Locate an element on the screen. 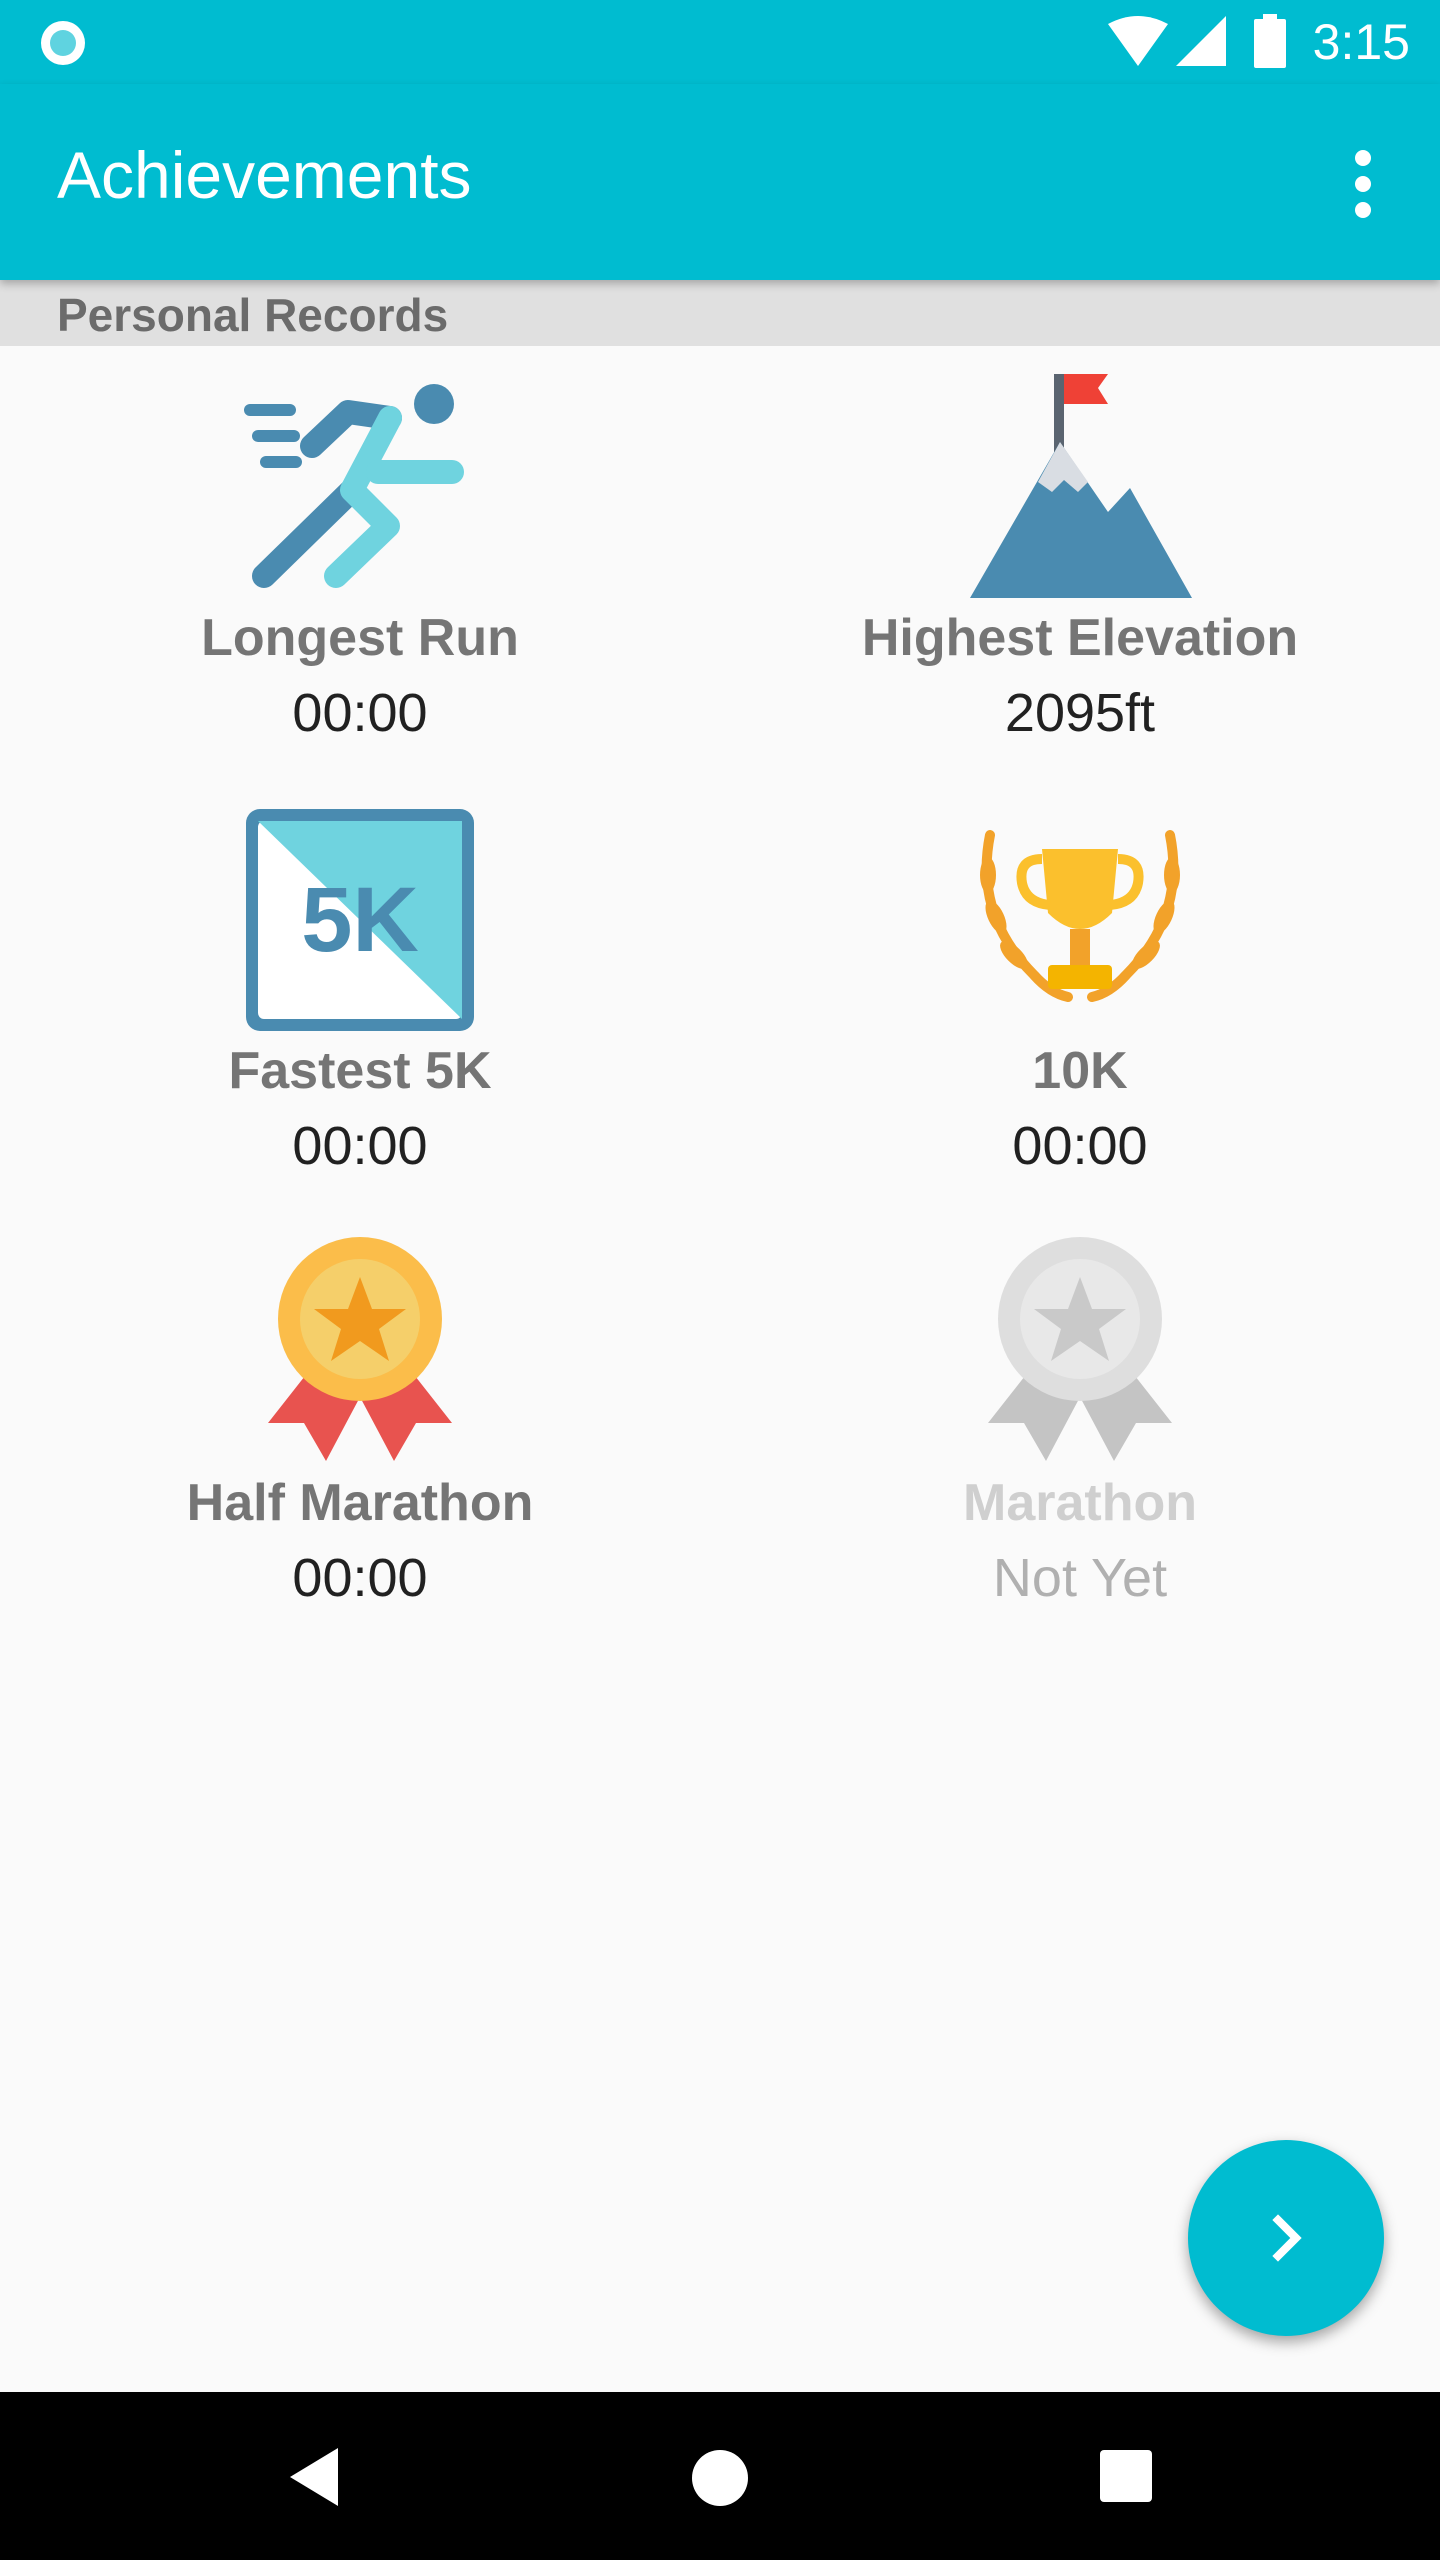  record-half-marathon: Half Marathon 00:00 is located at coordinates (360, 1421).